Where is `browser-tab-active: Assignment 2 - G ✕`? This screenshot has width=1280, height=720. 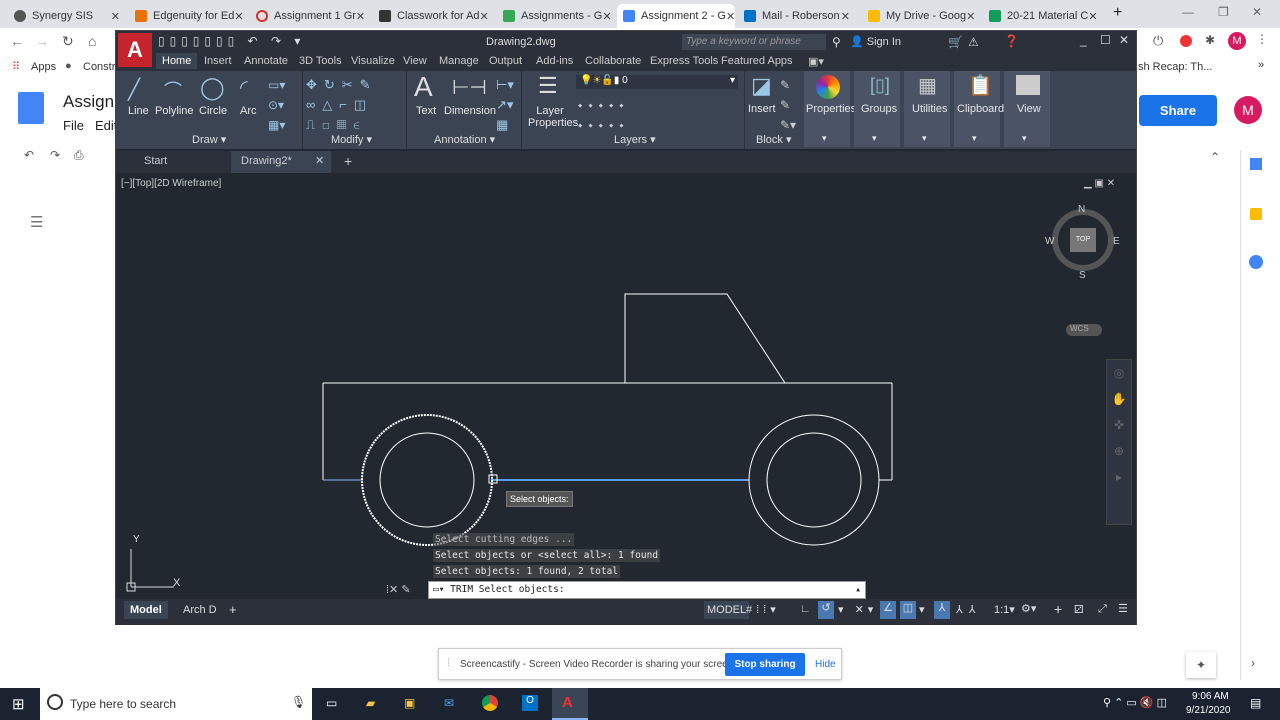
browser-tab-active: Assignment 2 - G ✕ is located at coordinates (676, 16).